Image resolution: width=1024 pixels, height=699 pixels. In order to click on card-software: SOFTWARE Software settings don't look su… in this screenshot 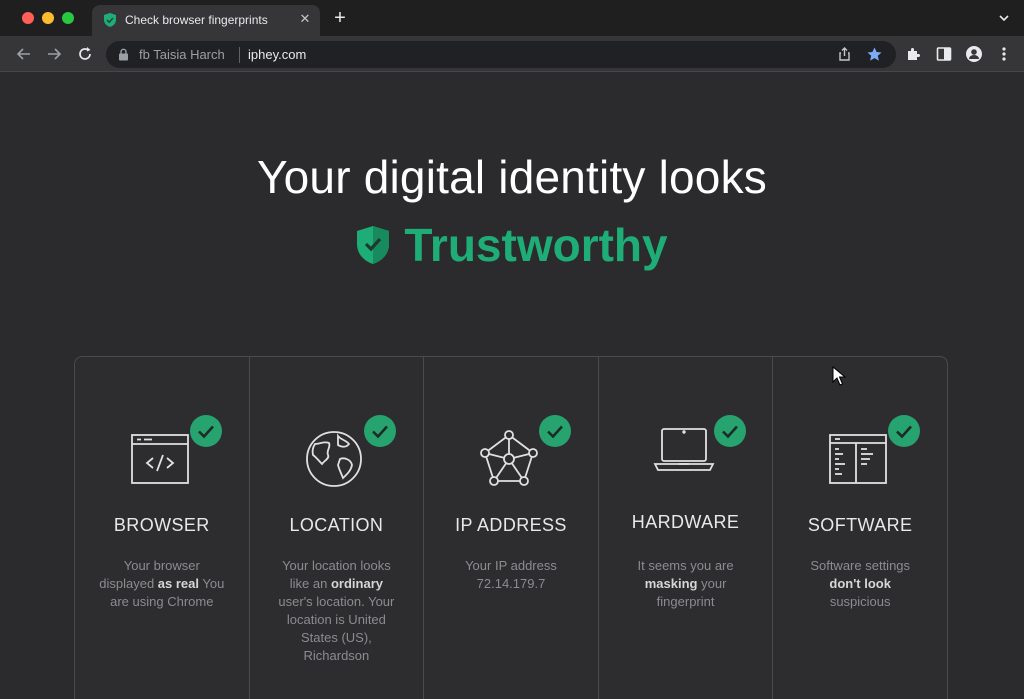, I will do `click(860, 528)`.